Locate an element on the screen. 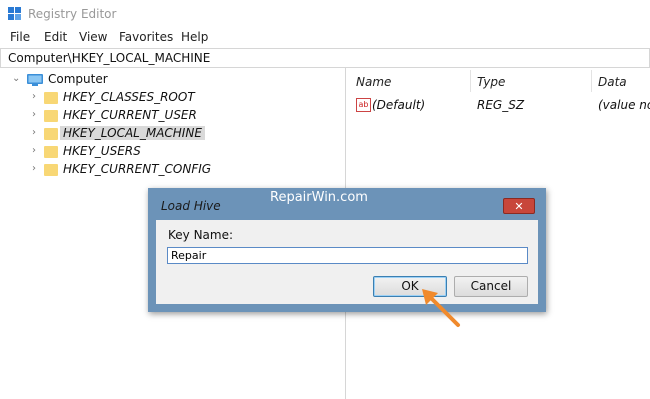 The height and width of the screenshot is (399, 650). tree-node: › HKEY_USERS is located at coordinates (170, 152).